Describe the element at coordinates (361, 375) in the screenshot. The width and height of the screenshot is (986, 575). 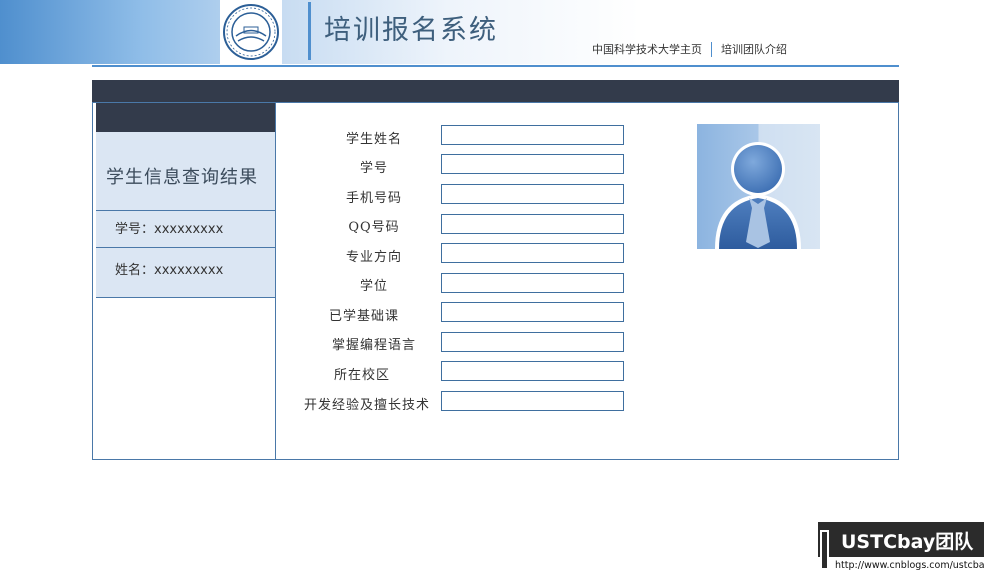
I see `label-campus: 所在校区` at that location.